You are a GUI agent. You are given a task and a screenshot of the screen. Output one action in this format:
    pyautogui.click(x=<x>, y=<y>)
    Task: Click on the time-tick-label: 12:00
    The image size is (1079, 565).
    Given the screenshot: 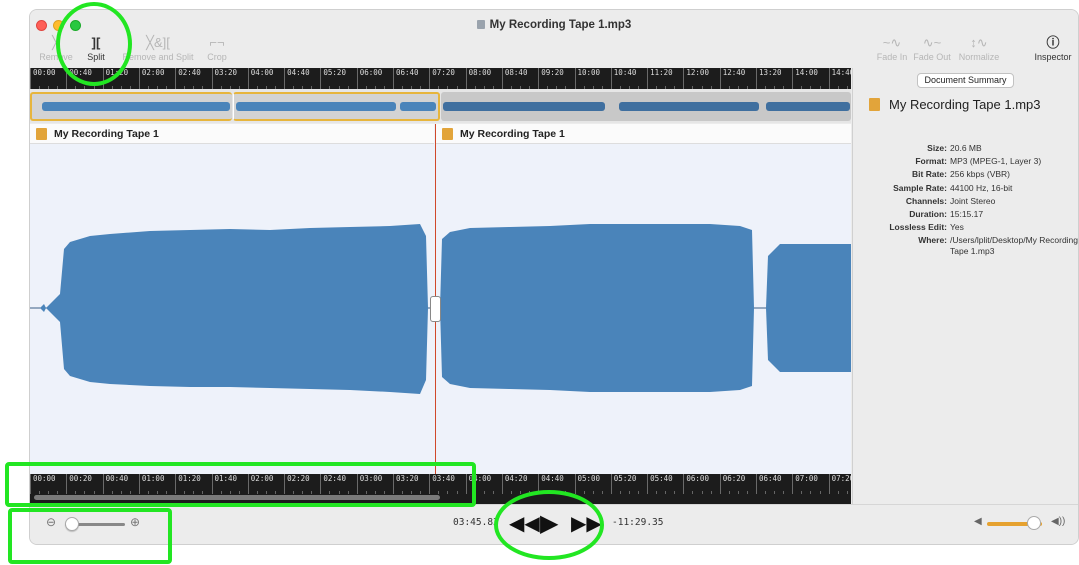 What is the action you would take?
    pyautogui.click(x=696, y=78)
    